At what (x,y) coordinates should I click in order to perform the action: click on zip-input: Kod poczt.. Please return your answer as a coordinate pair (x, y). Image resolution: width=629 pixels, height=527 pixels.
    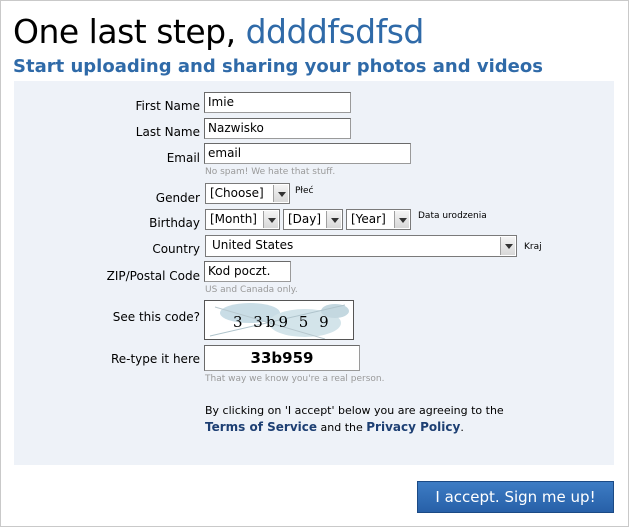
    Looking at the image, I should click on (247, 271).